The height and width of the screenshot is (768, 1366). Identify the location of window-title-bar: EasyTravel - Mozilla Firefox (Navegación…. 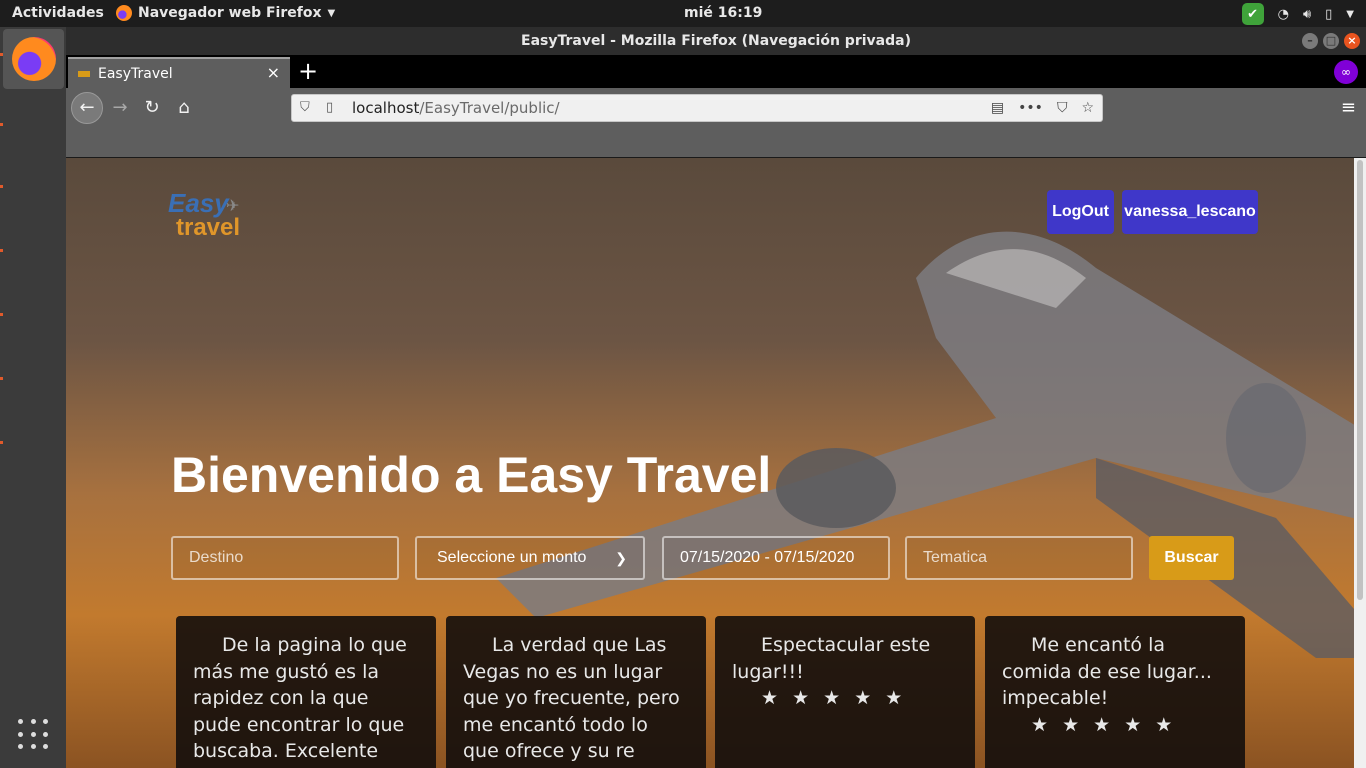
(716, 41).